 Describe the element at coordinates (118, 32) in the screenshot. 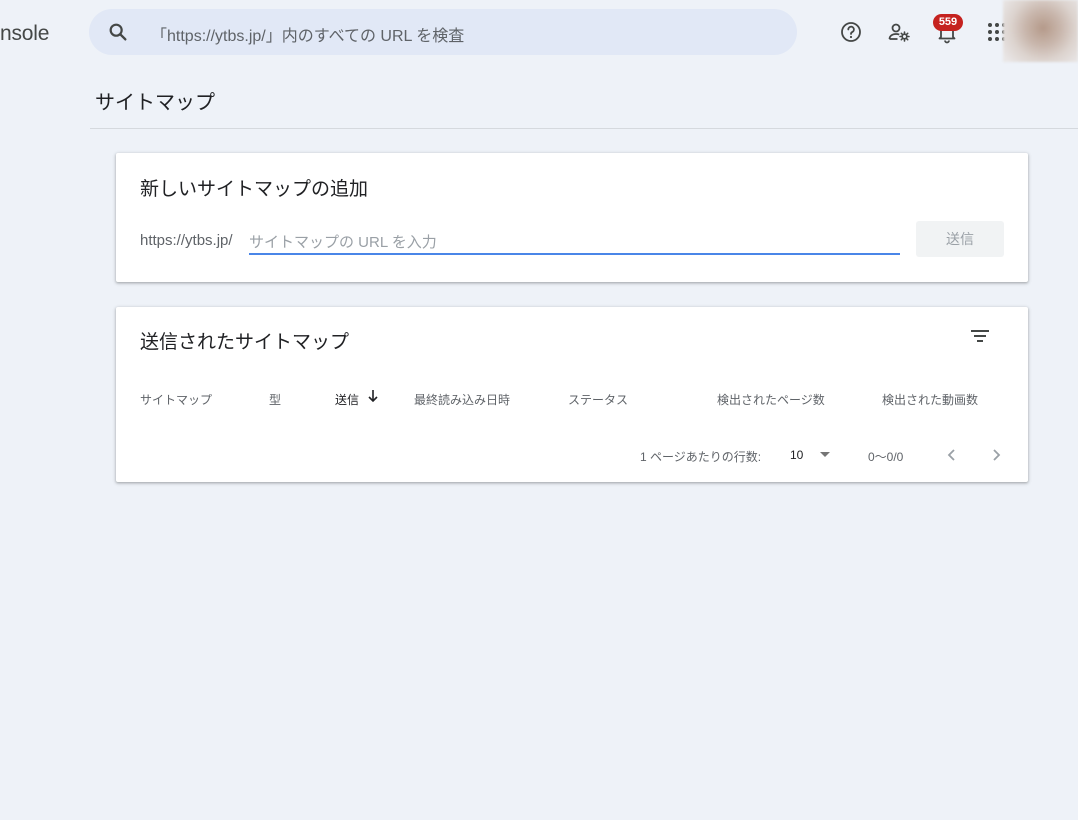

I see `search-icon` at that location.